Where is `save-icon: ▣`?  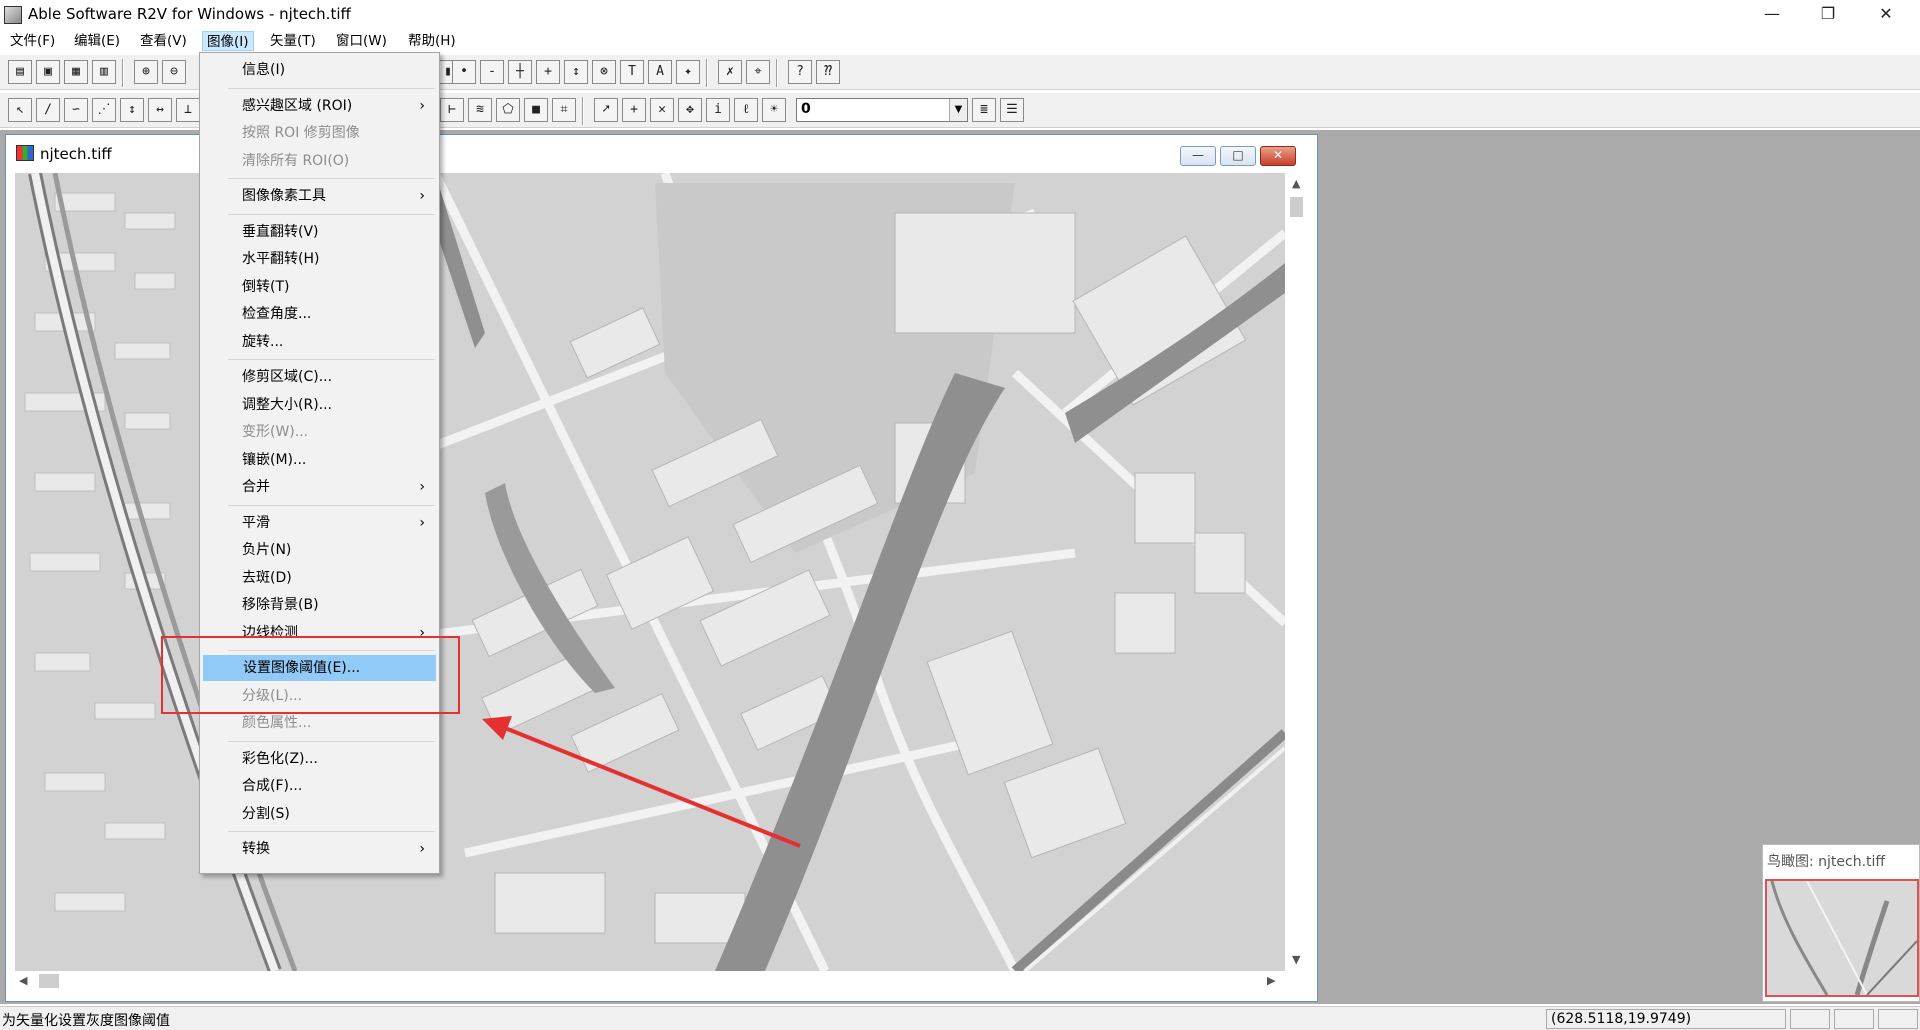
save-icon: ▣ is located at coordinates (48, 72).